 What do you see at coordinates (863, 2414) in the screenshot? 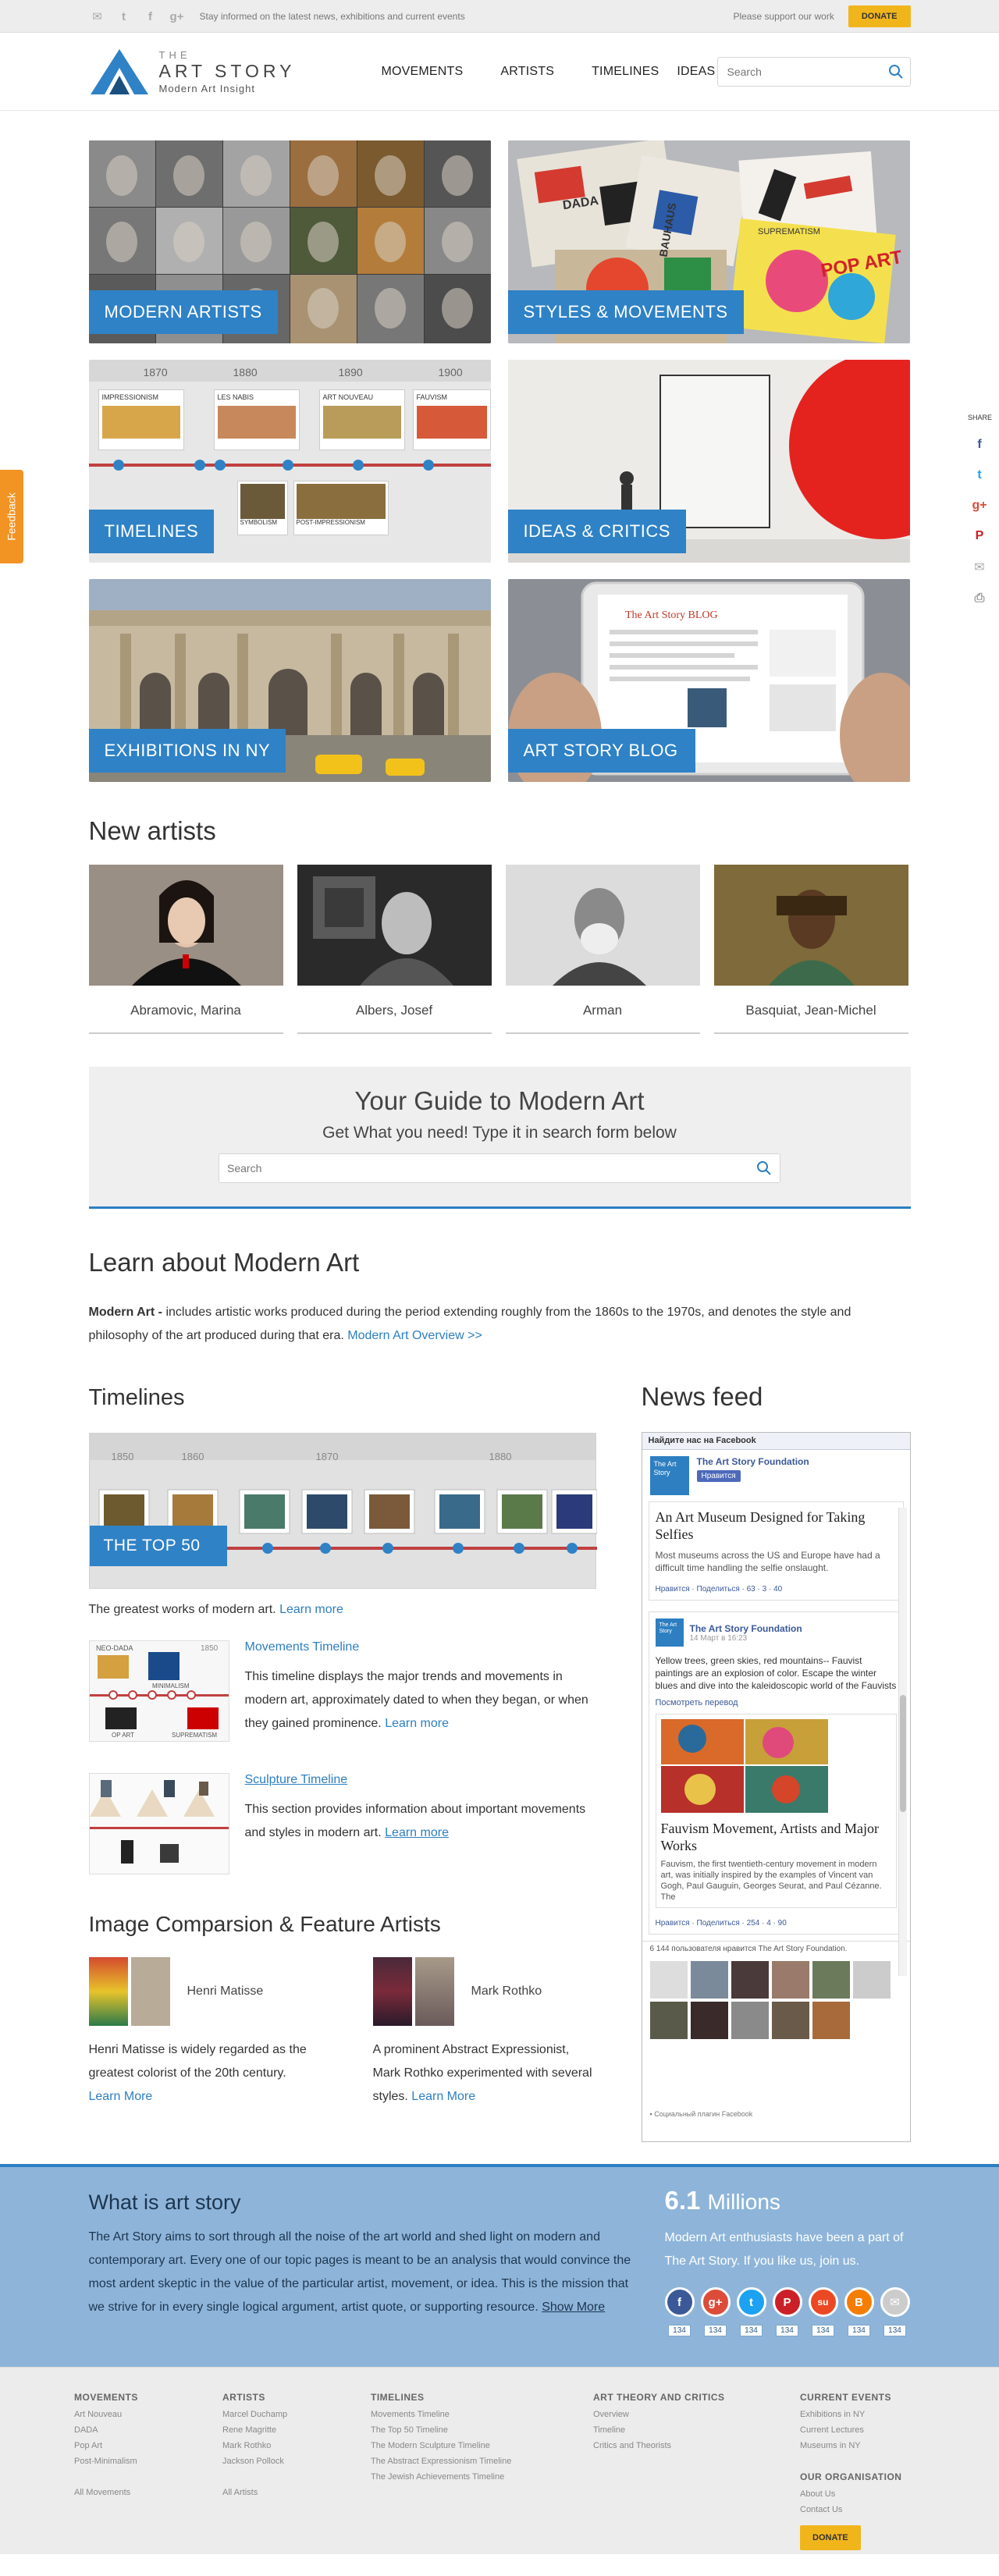
I see `footer-link: Exhibitions in NY` at bounding box center [863, 2414].